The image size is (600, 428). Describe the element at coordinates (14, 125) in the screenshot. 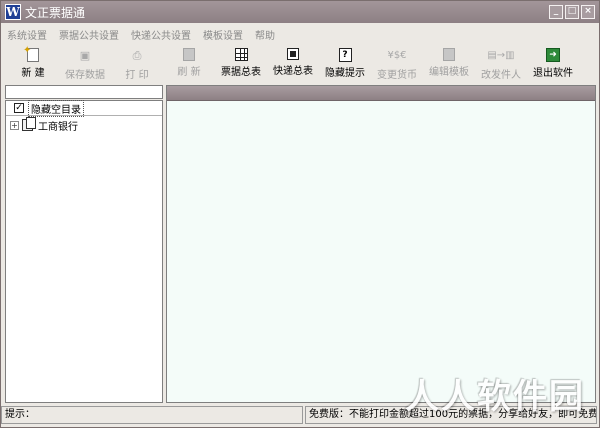

I see `tree-expander: +` at that location.